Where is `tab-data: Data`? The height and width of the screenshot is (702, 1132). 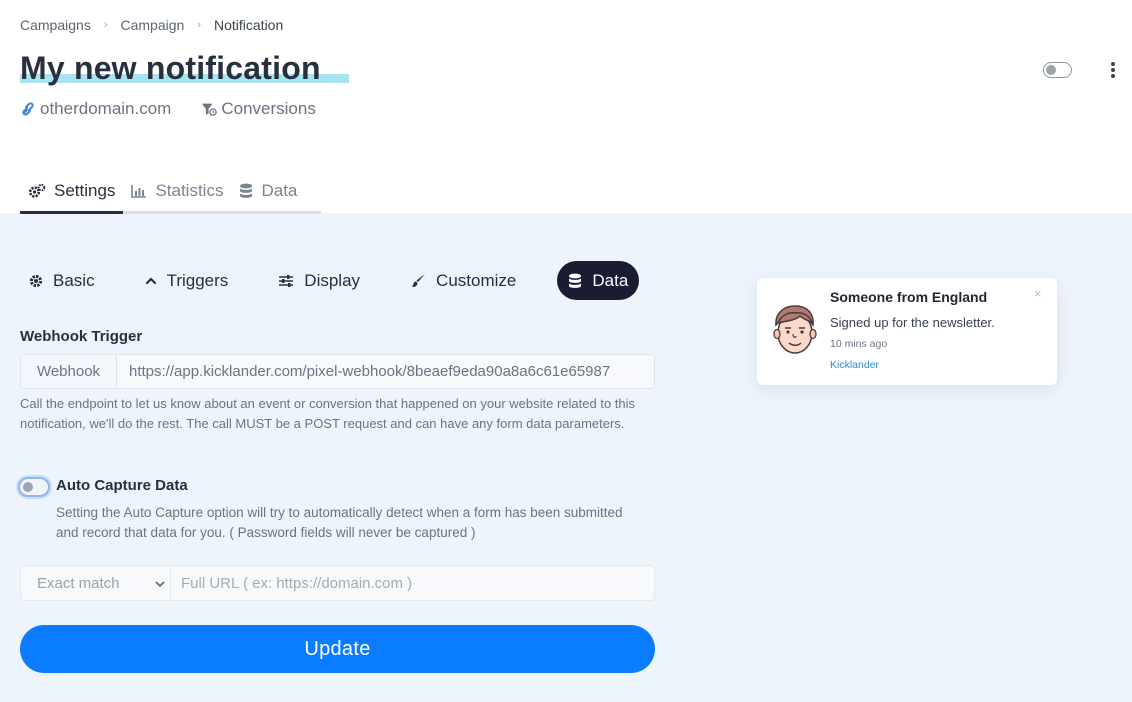 tab-data: Data is located at coordinates (268, 190).